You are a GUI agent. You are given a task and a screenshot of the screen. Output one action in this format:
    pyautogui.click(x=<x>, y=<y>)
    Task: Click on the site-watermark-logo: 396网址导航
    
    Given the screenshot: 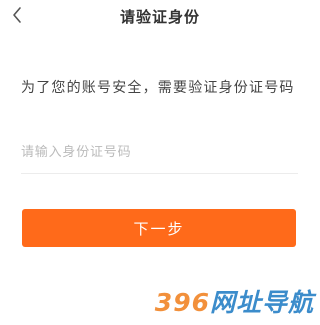 What is the action you would take?
    pyautogui.click(x=234, y=303)
    